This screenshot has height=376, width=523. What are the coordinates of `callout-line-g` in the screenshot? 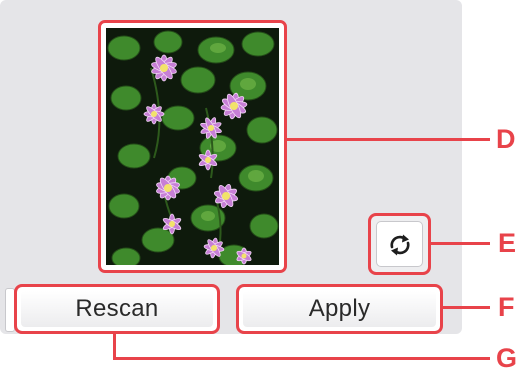 It's located at (301, 358).